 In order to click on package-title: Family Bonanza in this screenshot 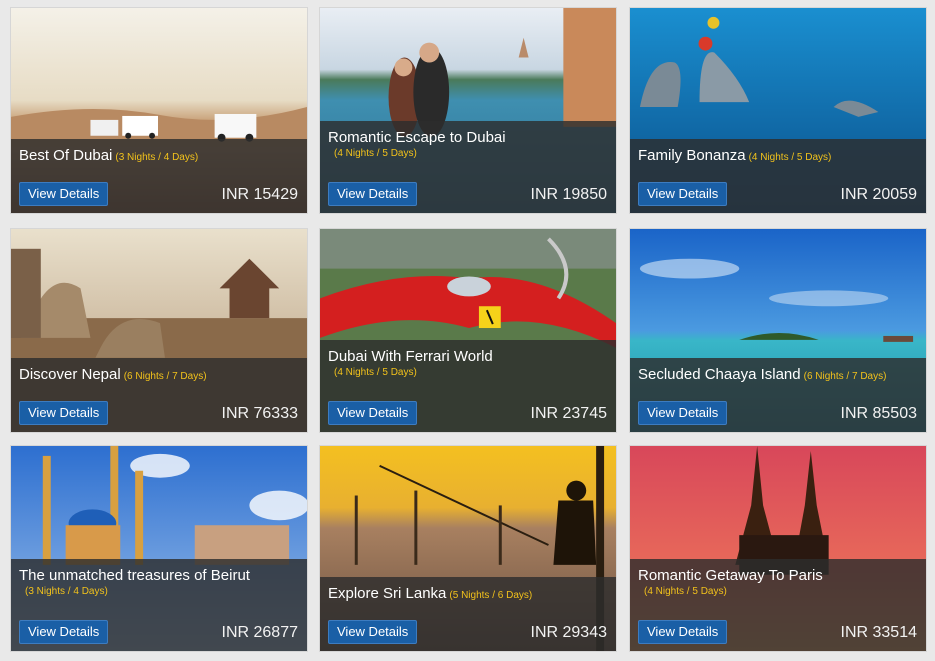, I will do `click(692, 155)`.